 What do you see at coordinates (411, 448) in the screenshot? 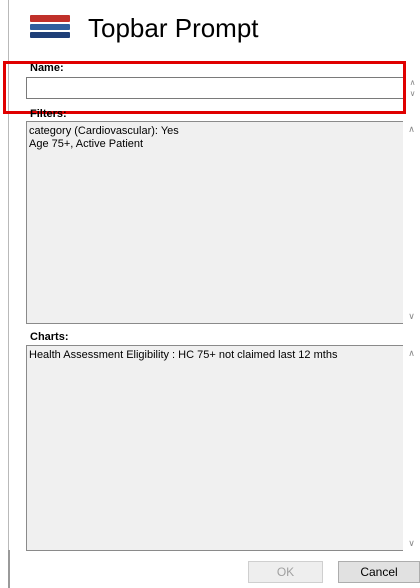
I see `charts-scrollbar: ∧ ∨` at bounding box center [411, 448].